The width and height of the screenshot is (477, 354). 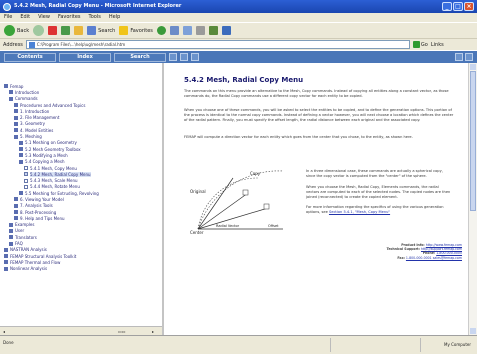 I want to click on toc-item-label: 4. Model Entities, so click(x=37, y=130).